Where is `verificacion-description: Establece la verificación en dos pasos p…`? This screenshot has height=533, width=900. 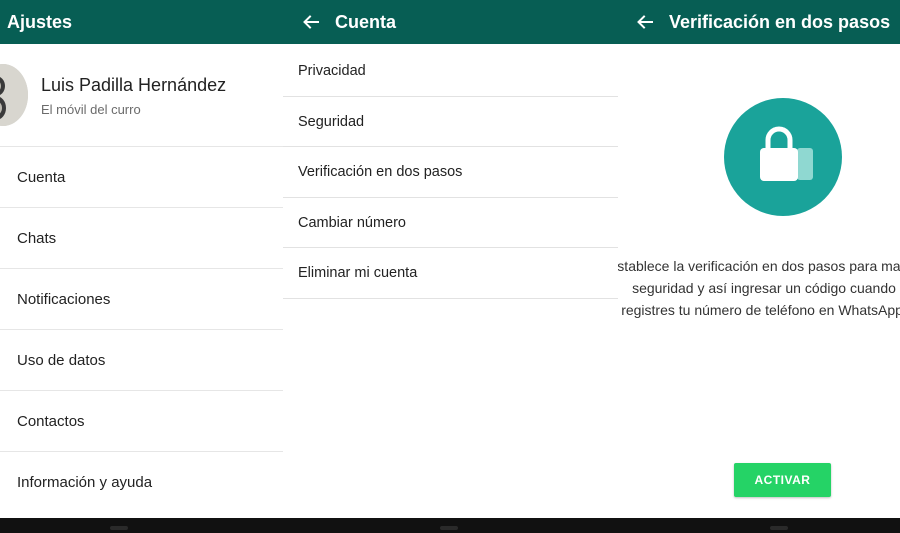
verificacion-description: Establece la verificación en dos pasos p… is located at coordinates (759, 288).